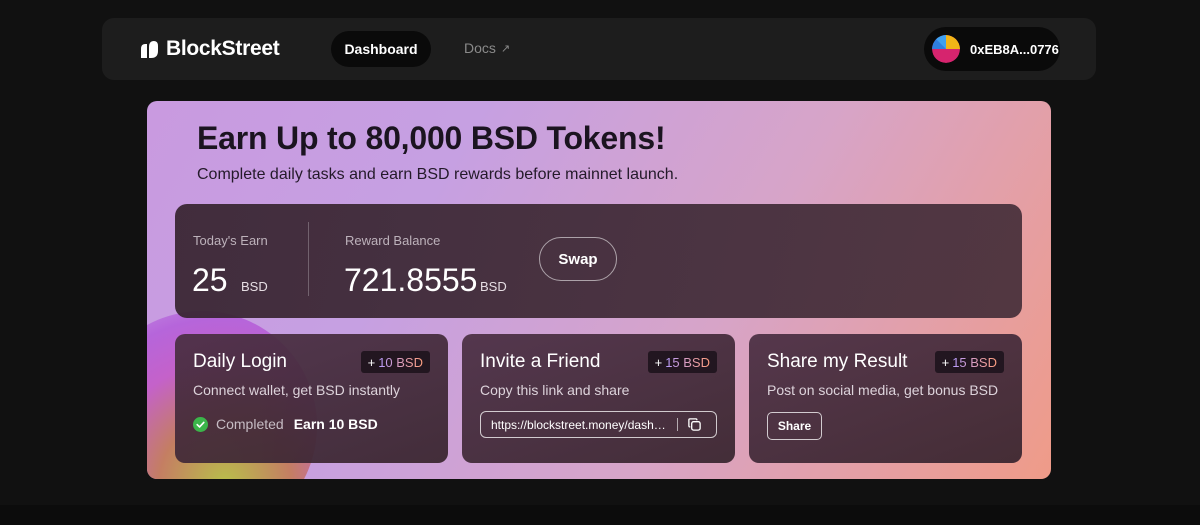 Image resolution: width=1200 pixels, height=525 pixels. I want to click on page-footer-shadow, so click(600, 515).